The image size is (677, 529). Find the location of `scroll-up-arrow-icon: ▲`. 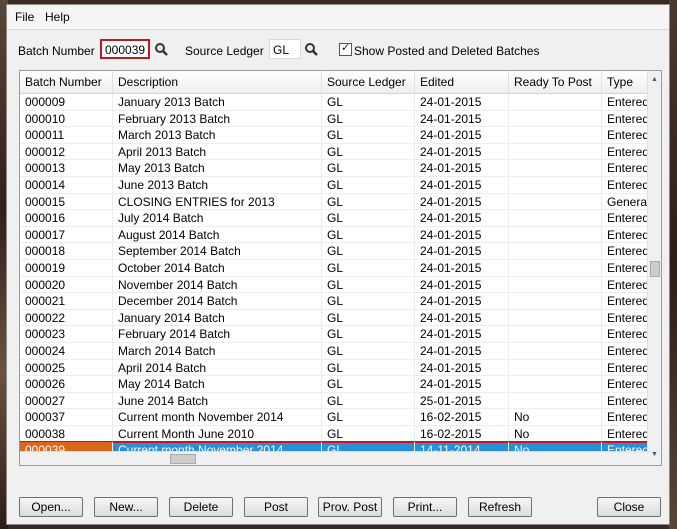

scroll-up-arrow-icon: ▲ is located at coordinates (654, 79).